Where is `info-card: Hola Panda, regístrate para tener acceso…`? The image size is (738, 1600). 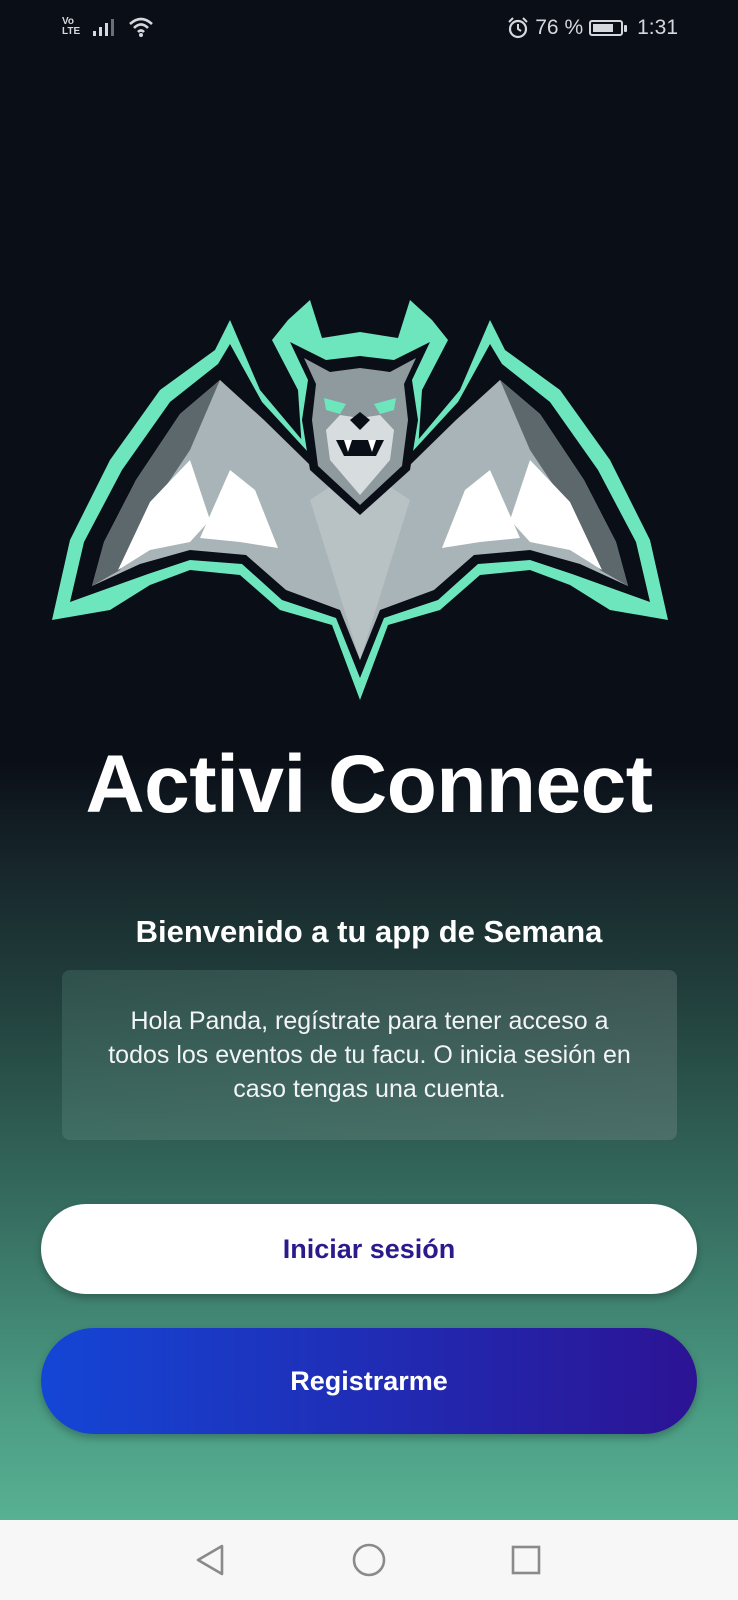
info-card: Hola Panda, regístrate para tener acceso… is located at coordinates (369, 1055).